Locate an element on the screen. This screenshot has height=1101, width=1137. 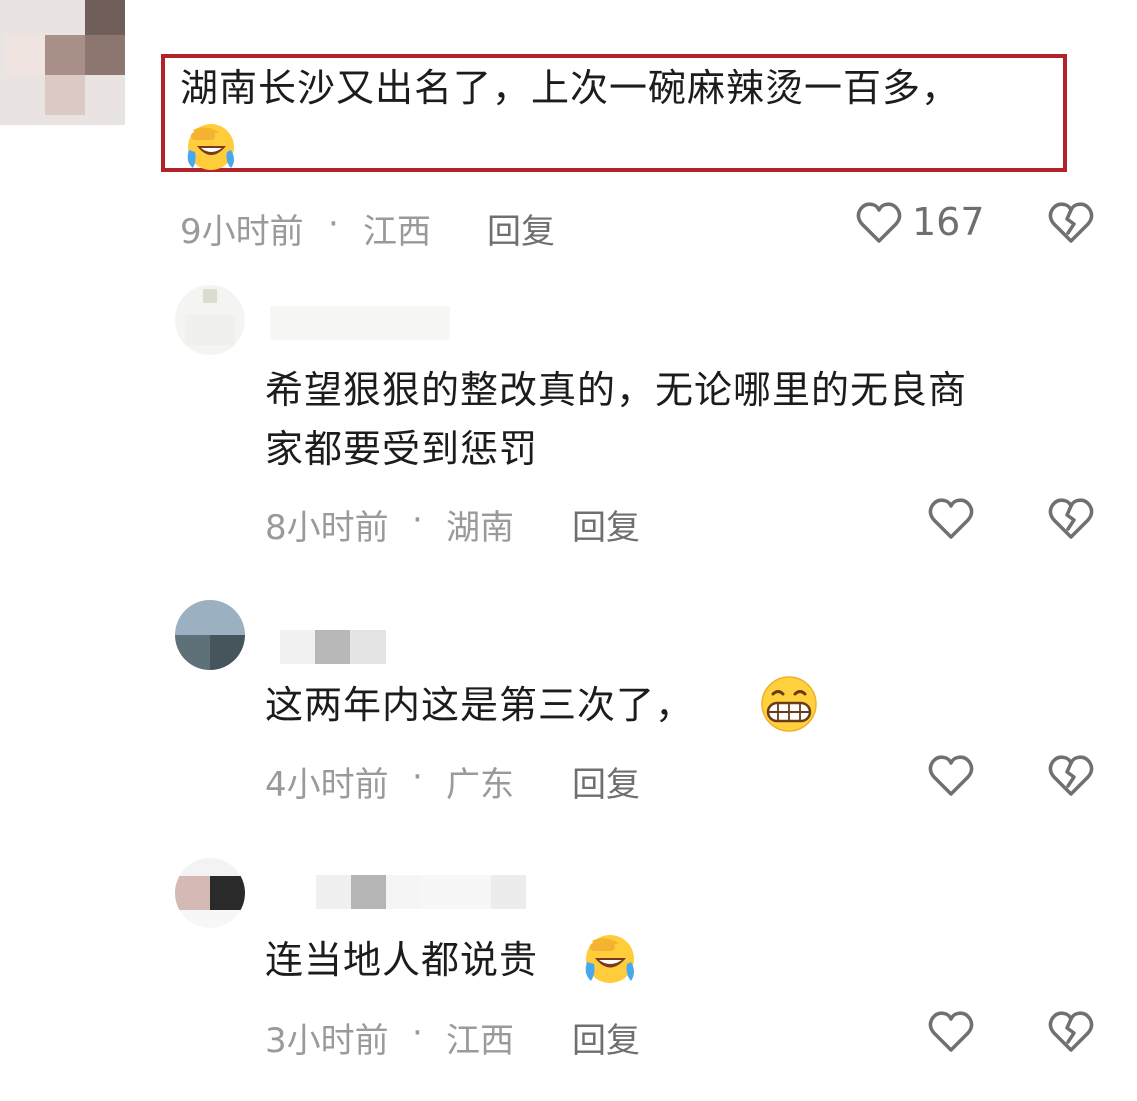
comment-time: 9小时前 is located at coordinates (242, 232).